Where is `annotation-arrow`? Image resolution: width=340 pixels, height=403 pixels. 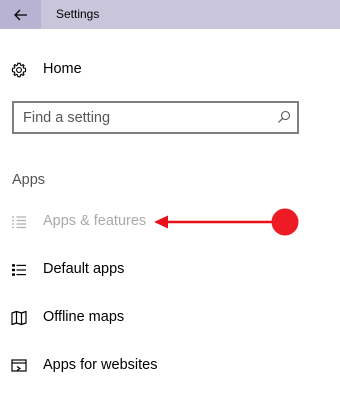 annotation-arrow is located at coordinates (226, 222).